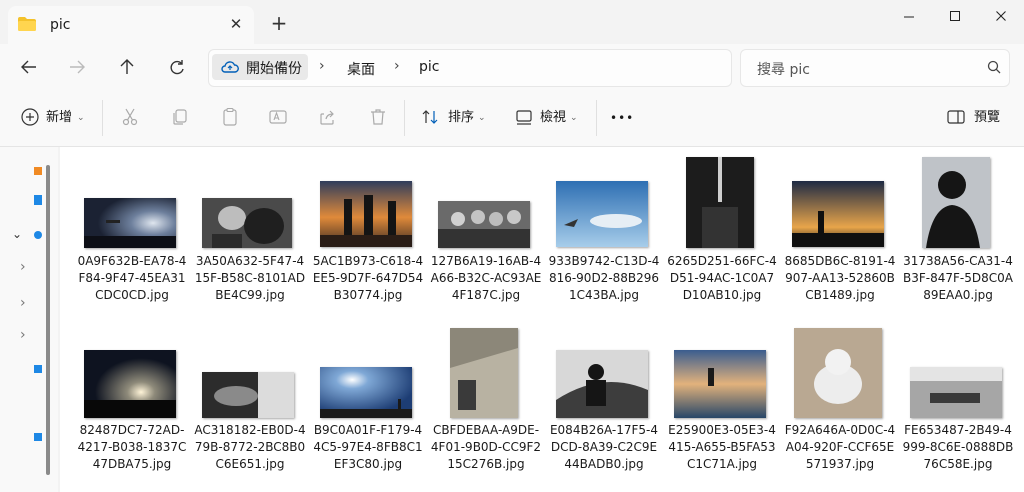 Image resolution: width=1024 pixels, height=492 pixels. I want to click on view-button: 檢視, so click(553, 118).